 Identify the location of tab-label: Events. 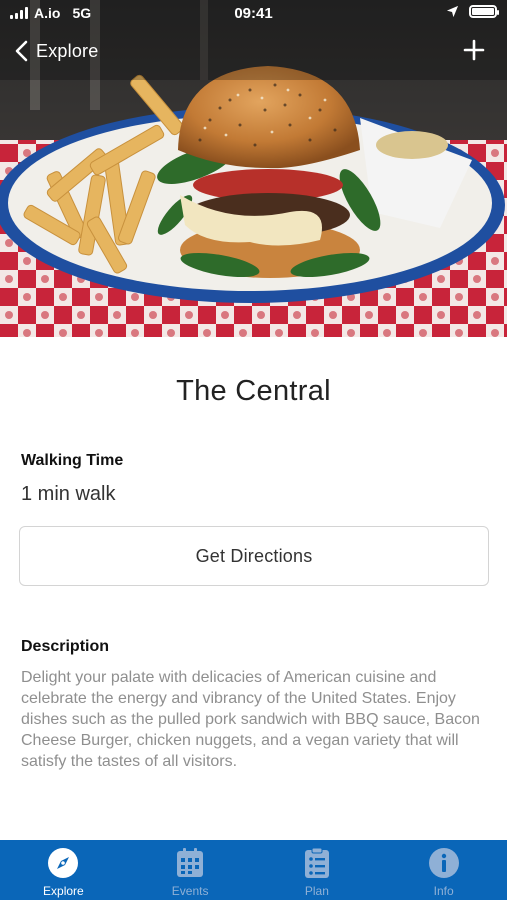
(190, 891).